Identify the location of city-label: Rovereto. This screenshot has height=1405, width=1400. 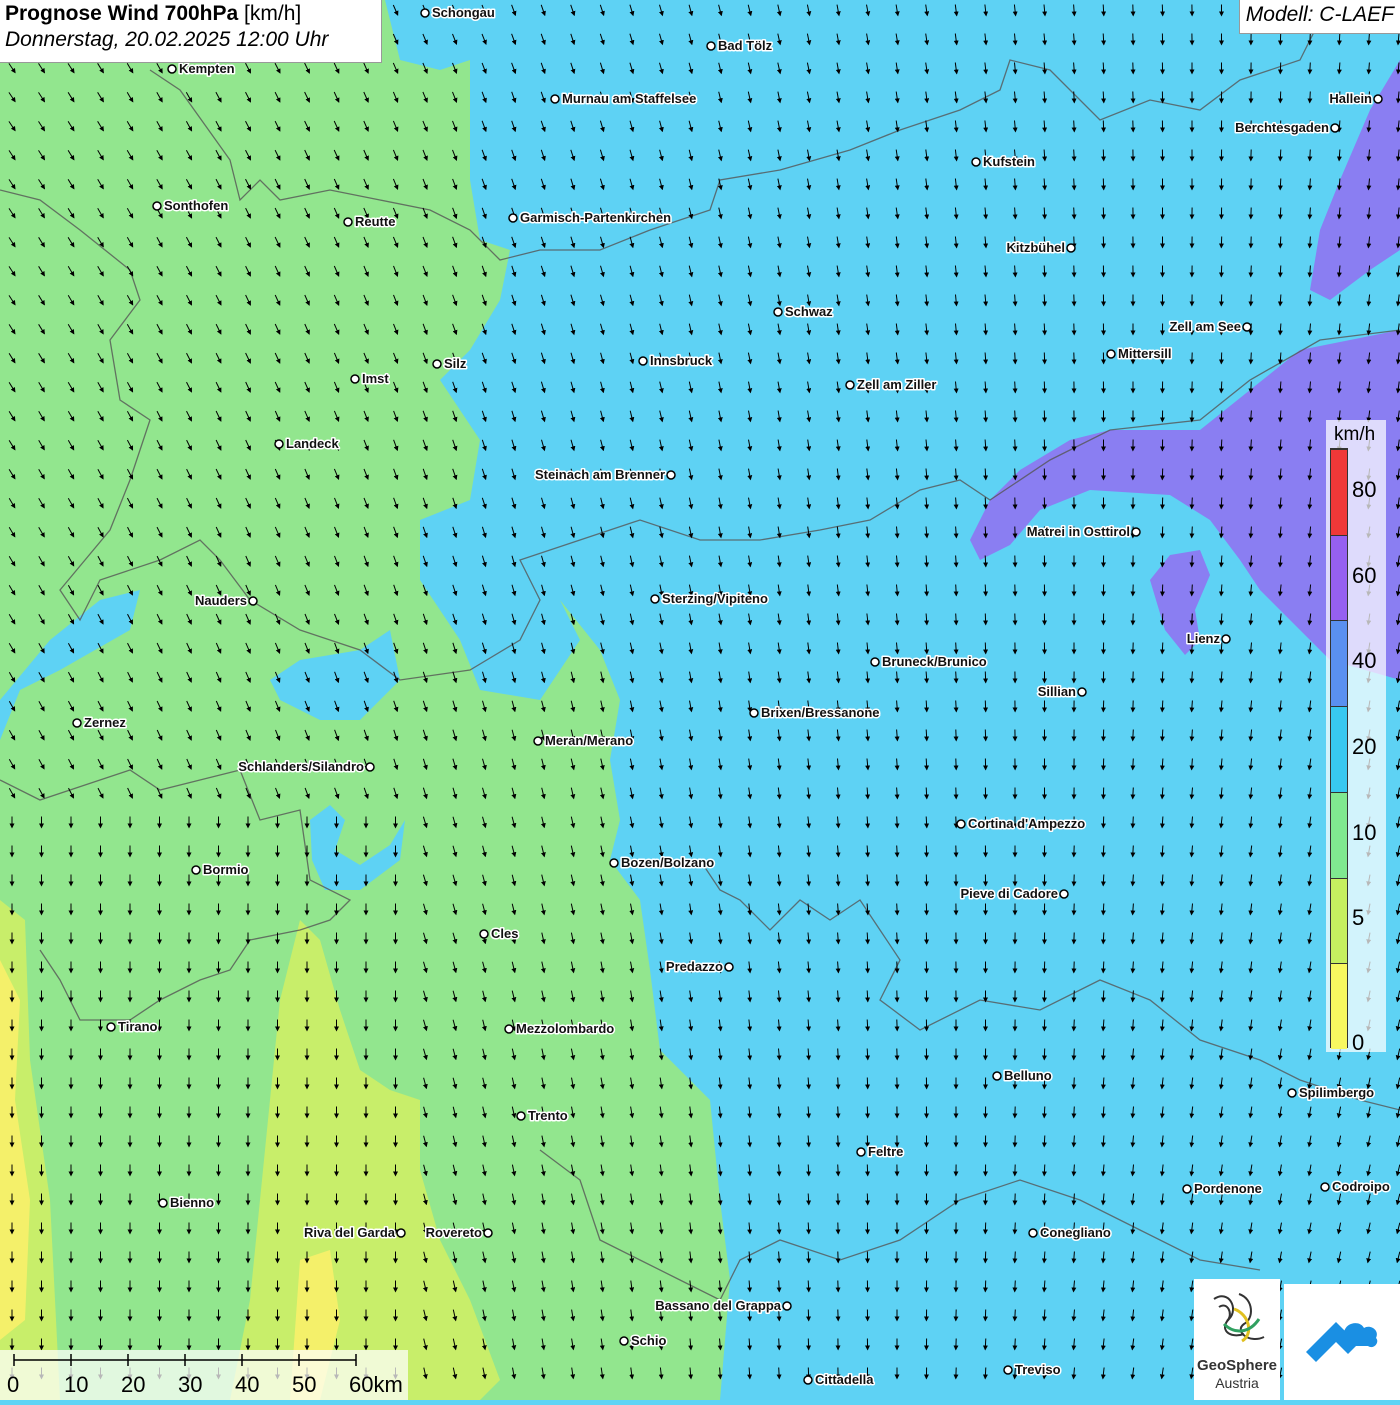
(454, 1232).